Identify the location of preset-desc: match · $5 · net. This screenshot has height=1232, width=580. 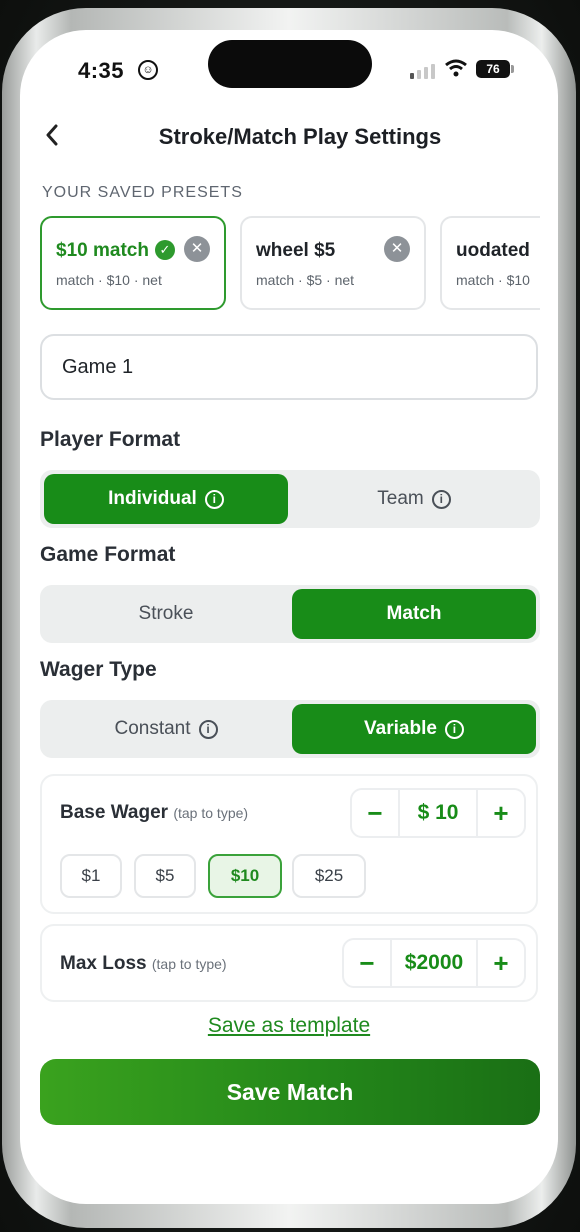
(305, 280).